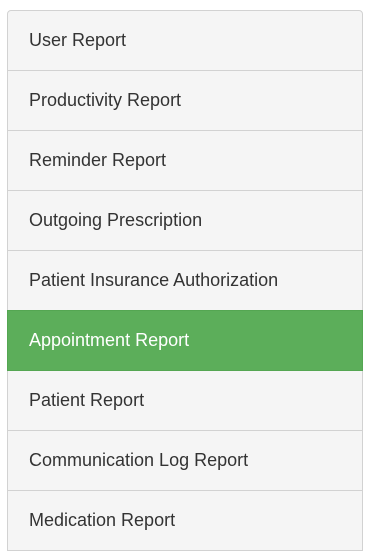  I want to click on report-item-patient-report: Patient Report, so click(185, 400).